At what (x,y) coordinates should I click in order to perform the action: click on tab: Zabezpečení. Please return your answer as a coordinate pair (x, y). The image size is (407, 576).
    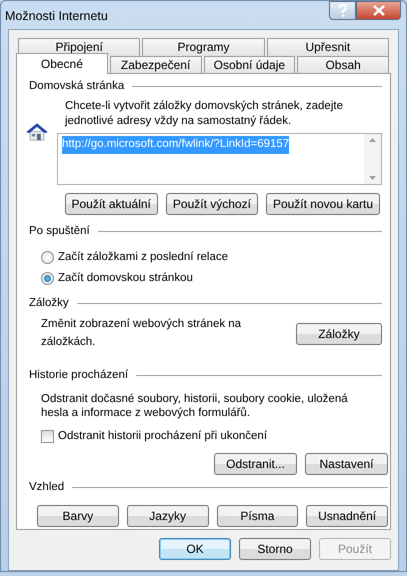
    Looking at the image, I should click on (156, 65).